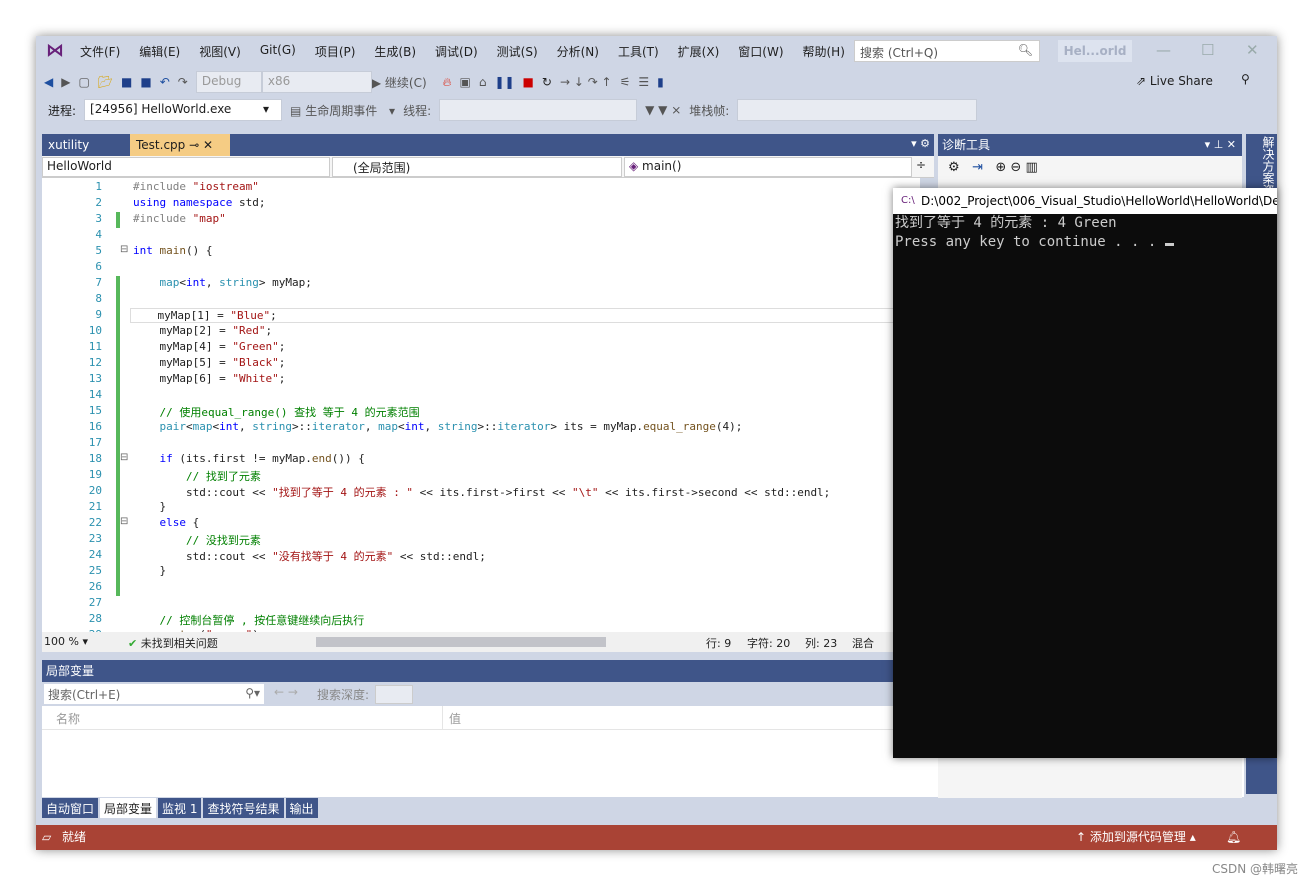 The image size is (1312, 885). I want to click on lifecycle-label: 生命周期事件, so click(341, 110).